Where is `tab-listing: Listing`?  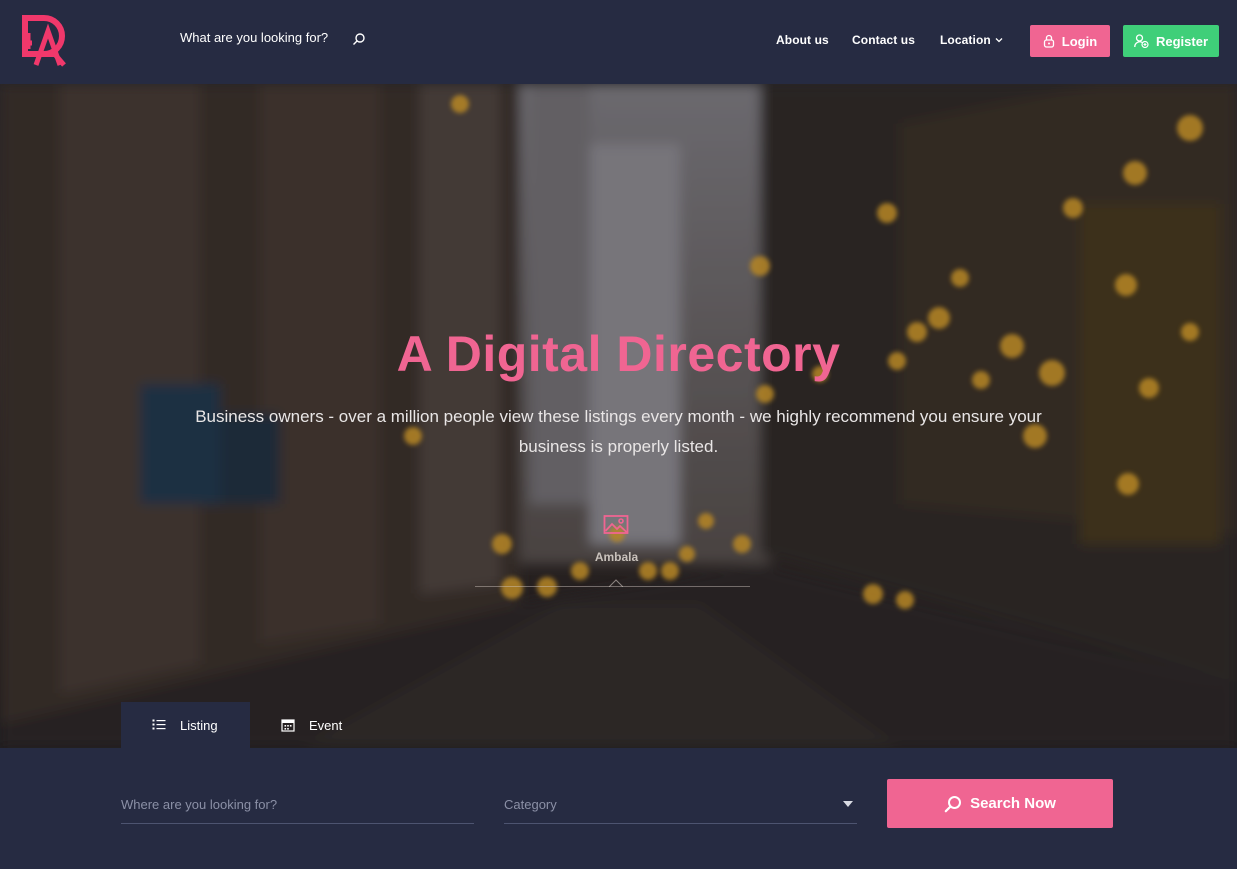
tab-listing: Listing is located at coordinates (185, 725).